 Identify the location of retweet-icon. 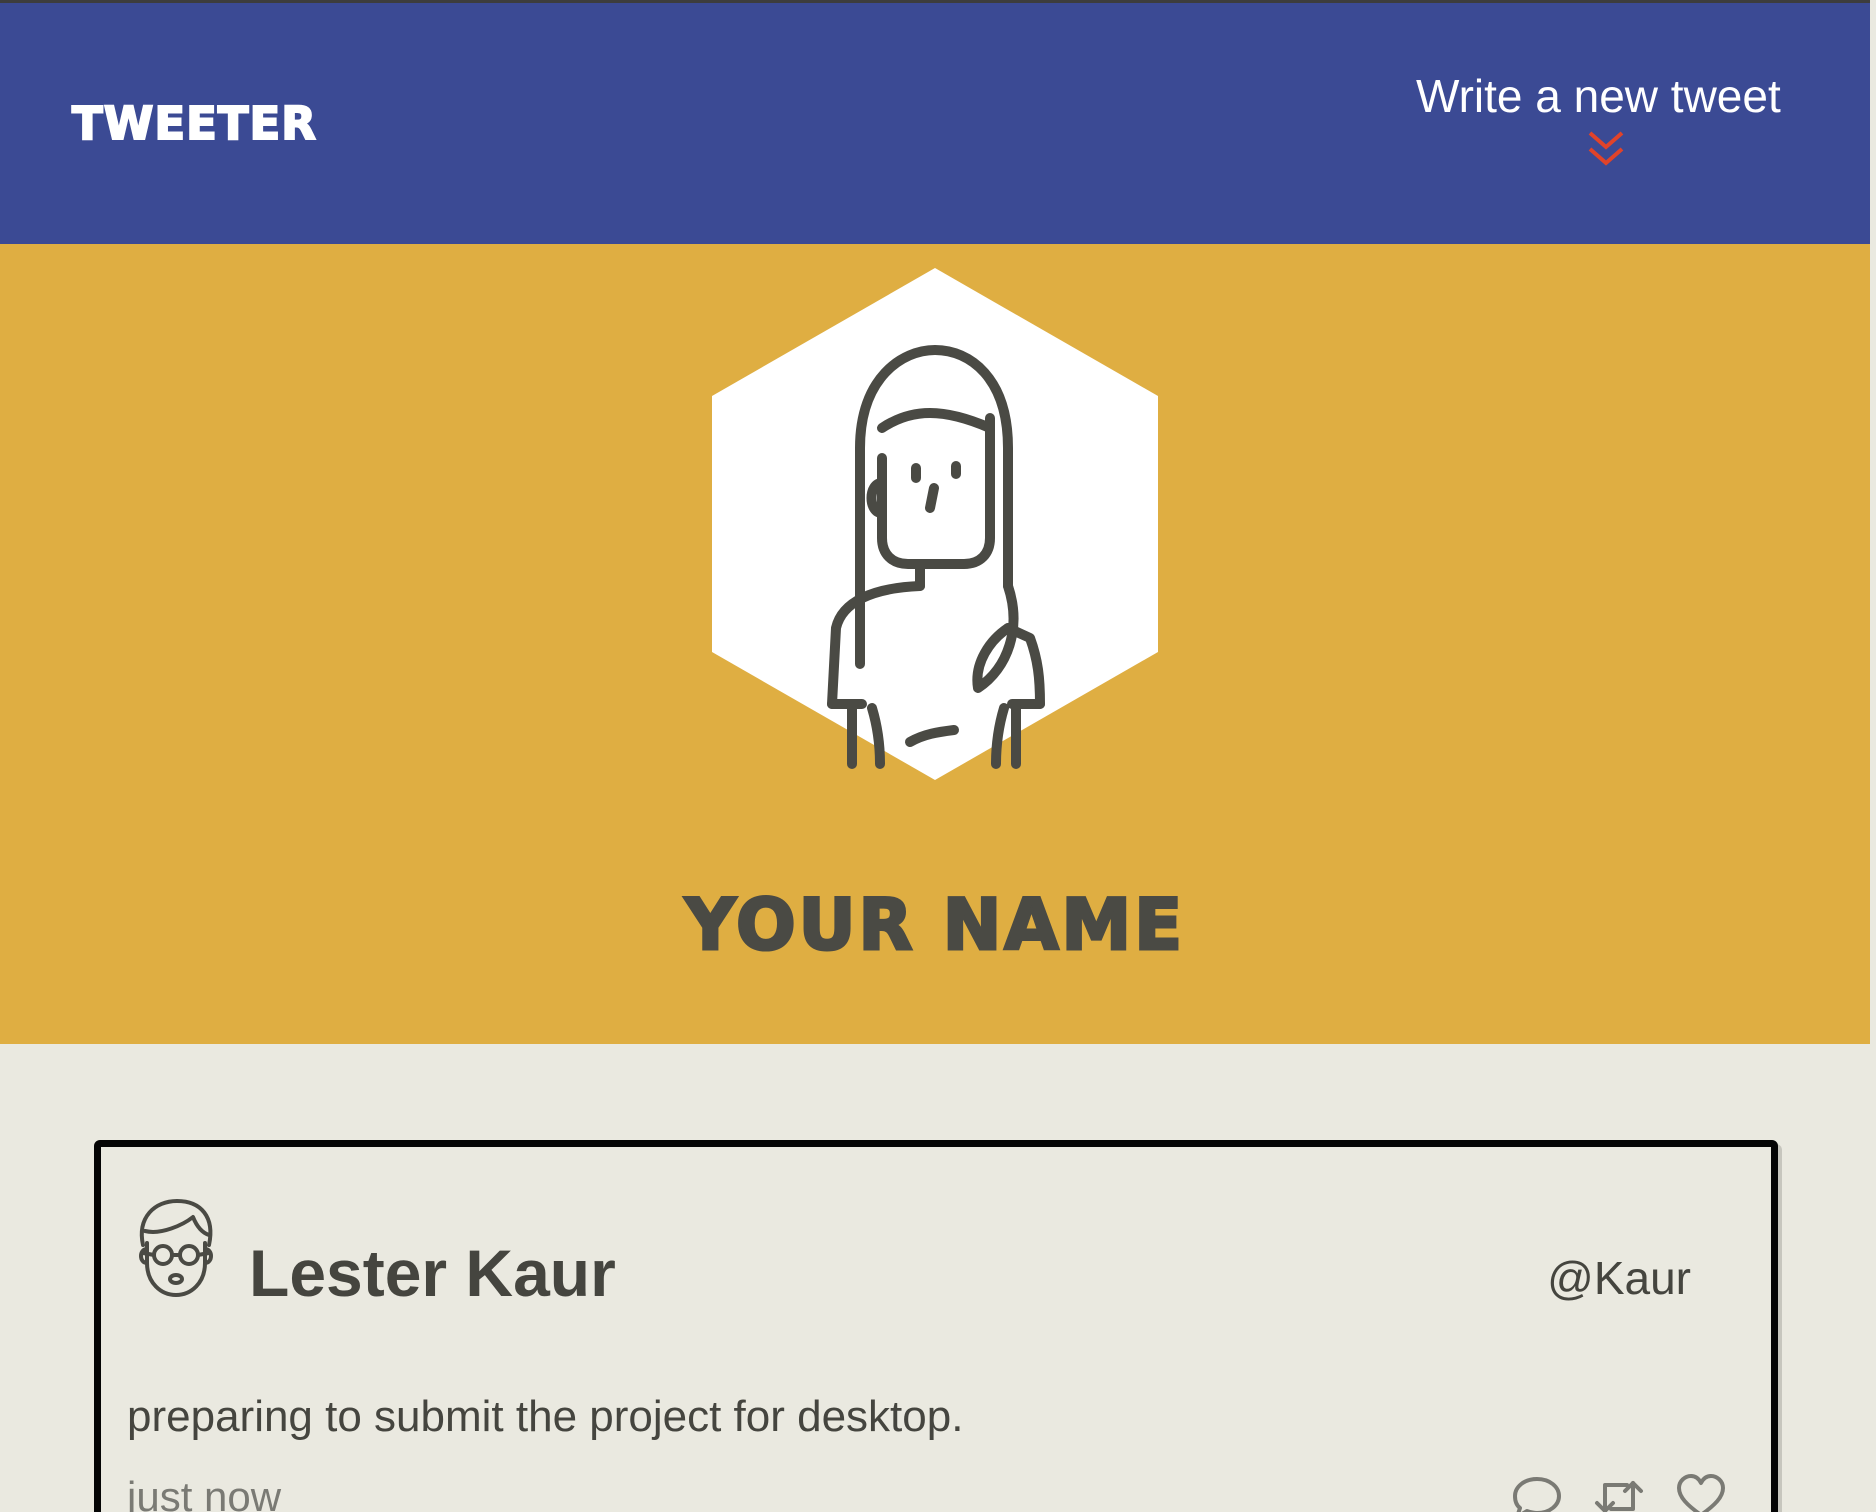
(1619, 1491).